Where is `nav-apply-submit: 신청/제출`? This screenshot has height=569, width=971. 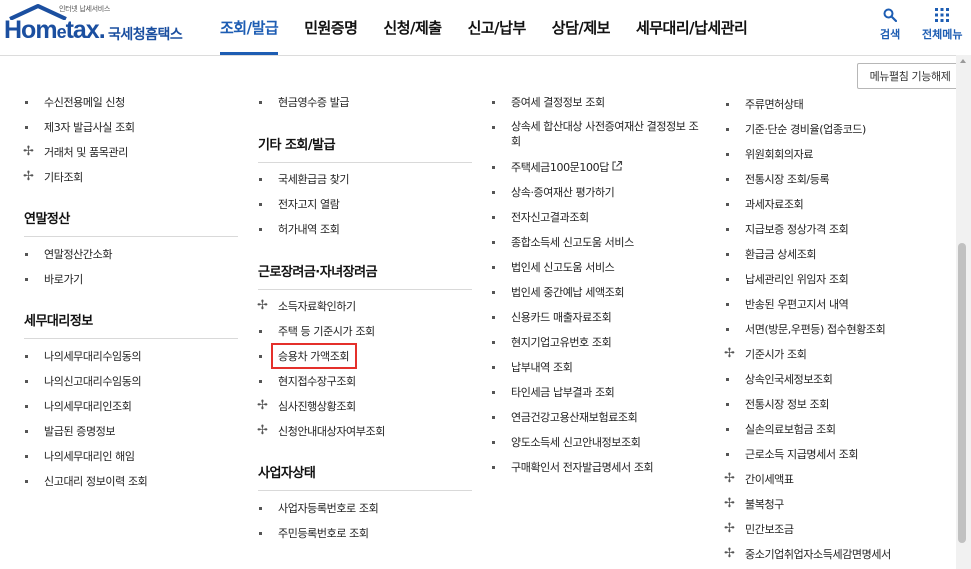
nav-apply-submit: 신청/제출 is located at coordinates (412, 27).